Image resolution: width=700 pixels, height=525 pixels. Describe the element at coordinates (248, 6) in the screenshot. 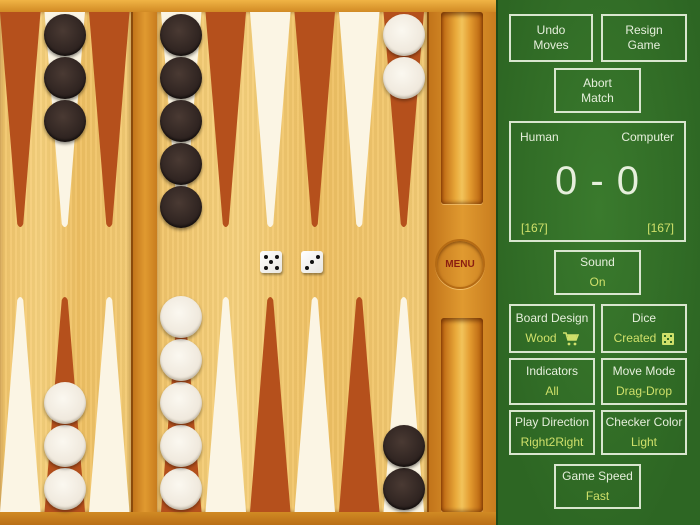

I see `board-frame-top` at that location.